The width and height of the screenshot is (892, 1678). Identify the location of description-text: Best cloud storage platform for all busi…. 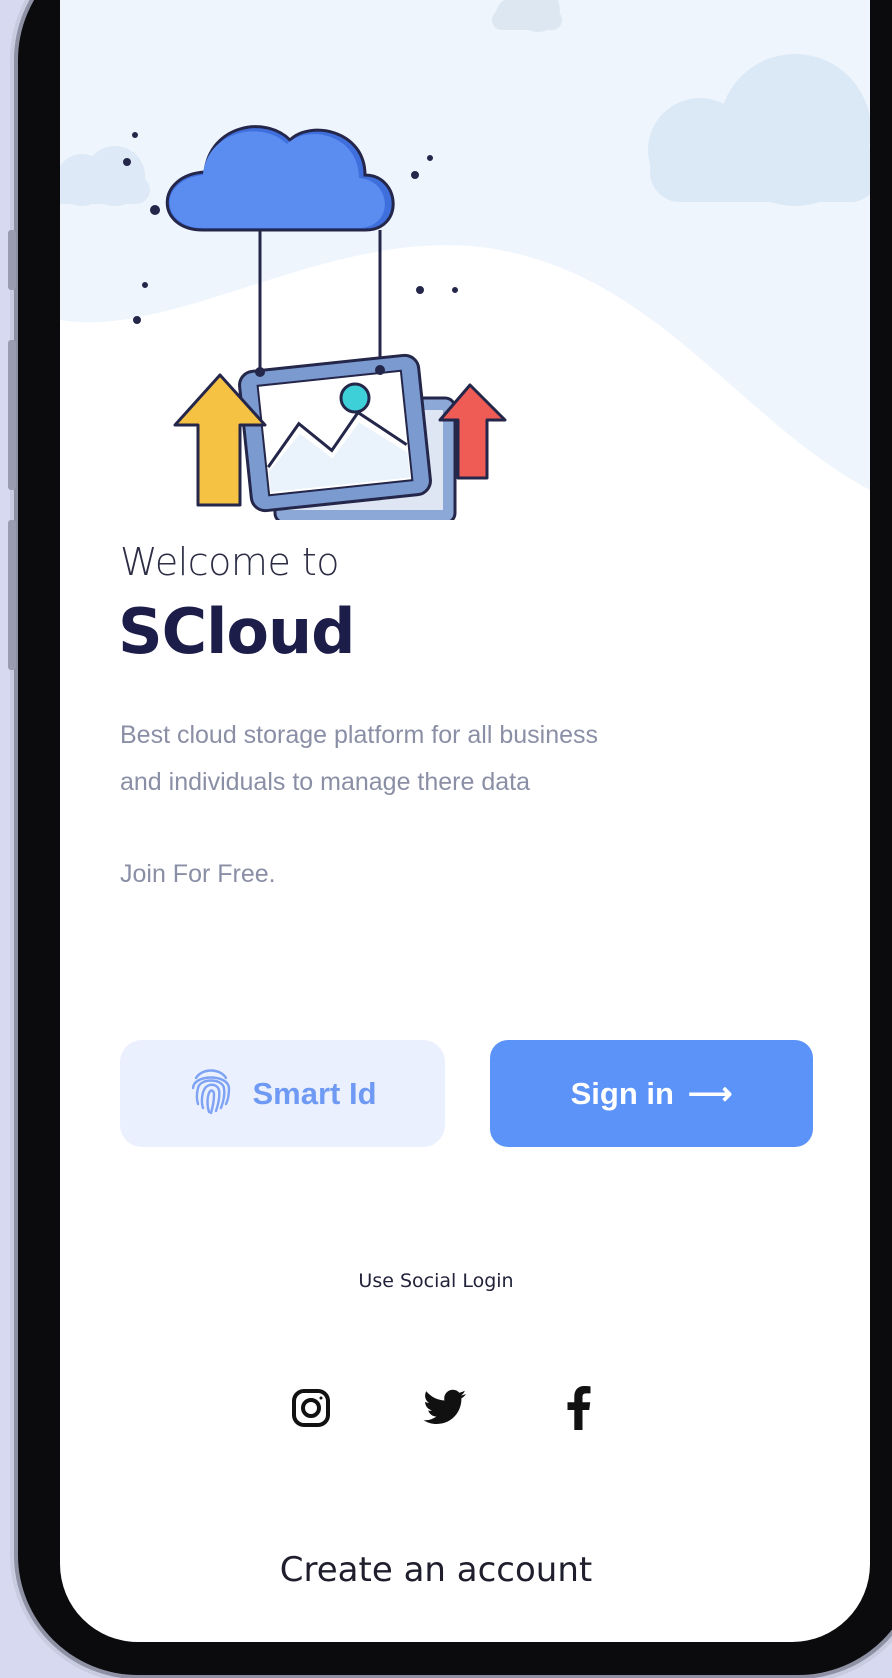
(359, 758).